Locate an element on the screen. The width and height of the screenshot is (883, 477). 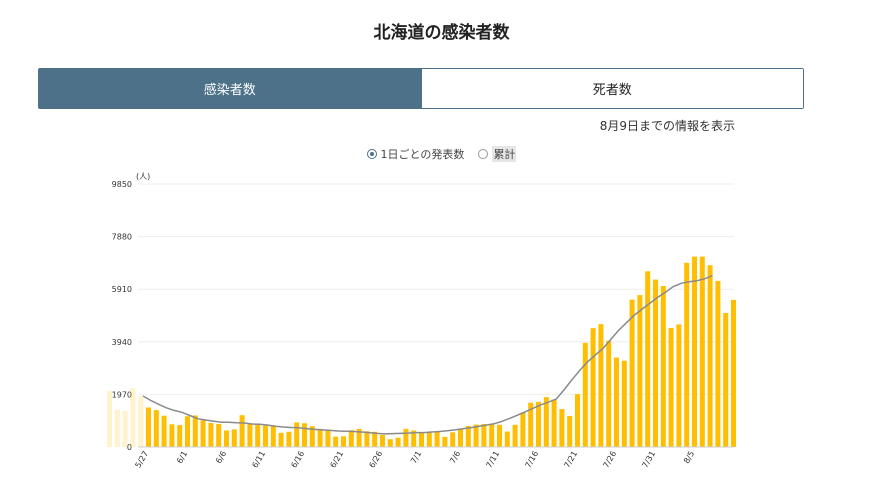
radio-daily: 1日ごとの発表数 is located at coordinates (415, 154).